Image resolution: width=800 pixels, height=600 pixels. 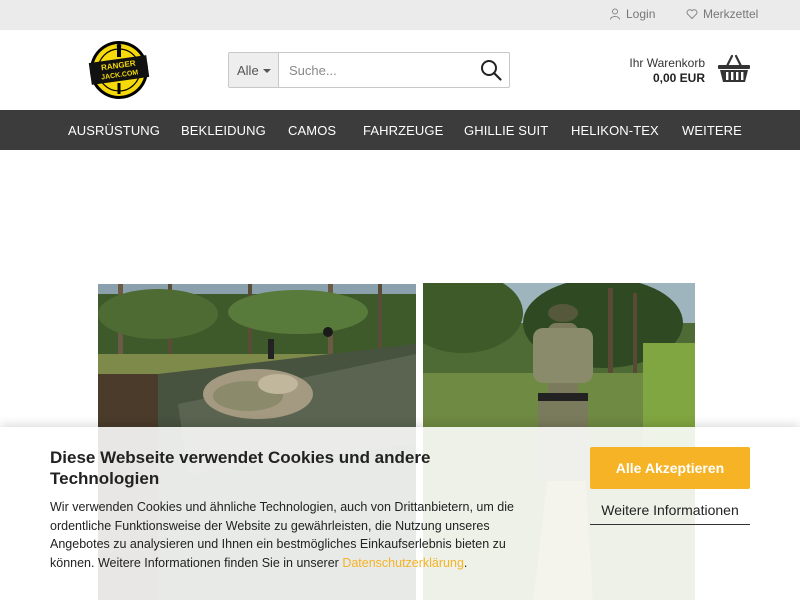 What do you see at coordinates (403, 130) in the screenshot?
I see `nav-item-fahrzeuge: FAHRZEUGE` at bounding box center [403, 130].